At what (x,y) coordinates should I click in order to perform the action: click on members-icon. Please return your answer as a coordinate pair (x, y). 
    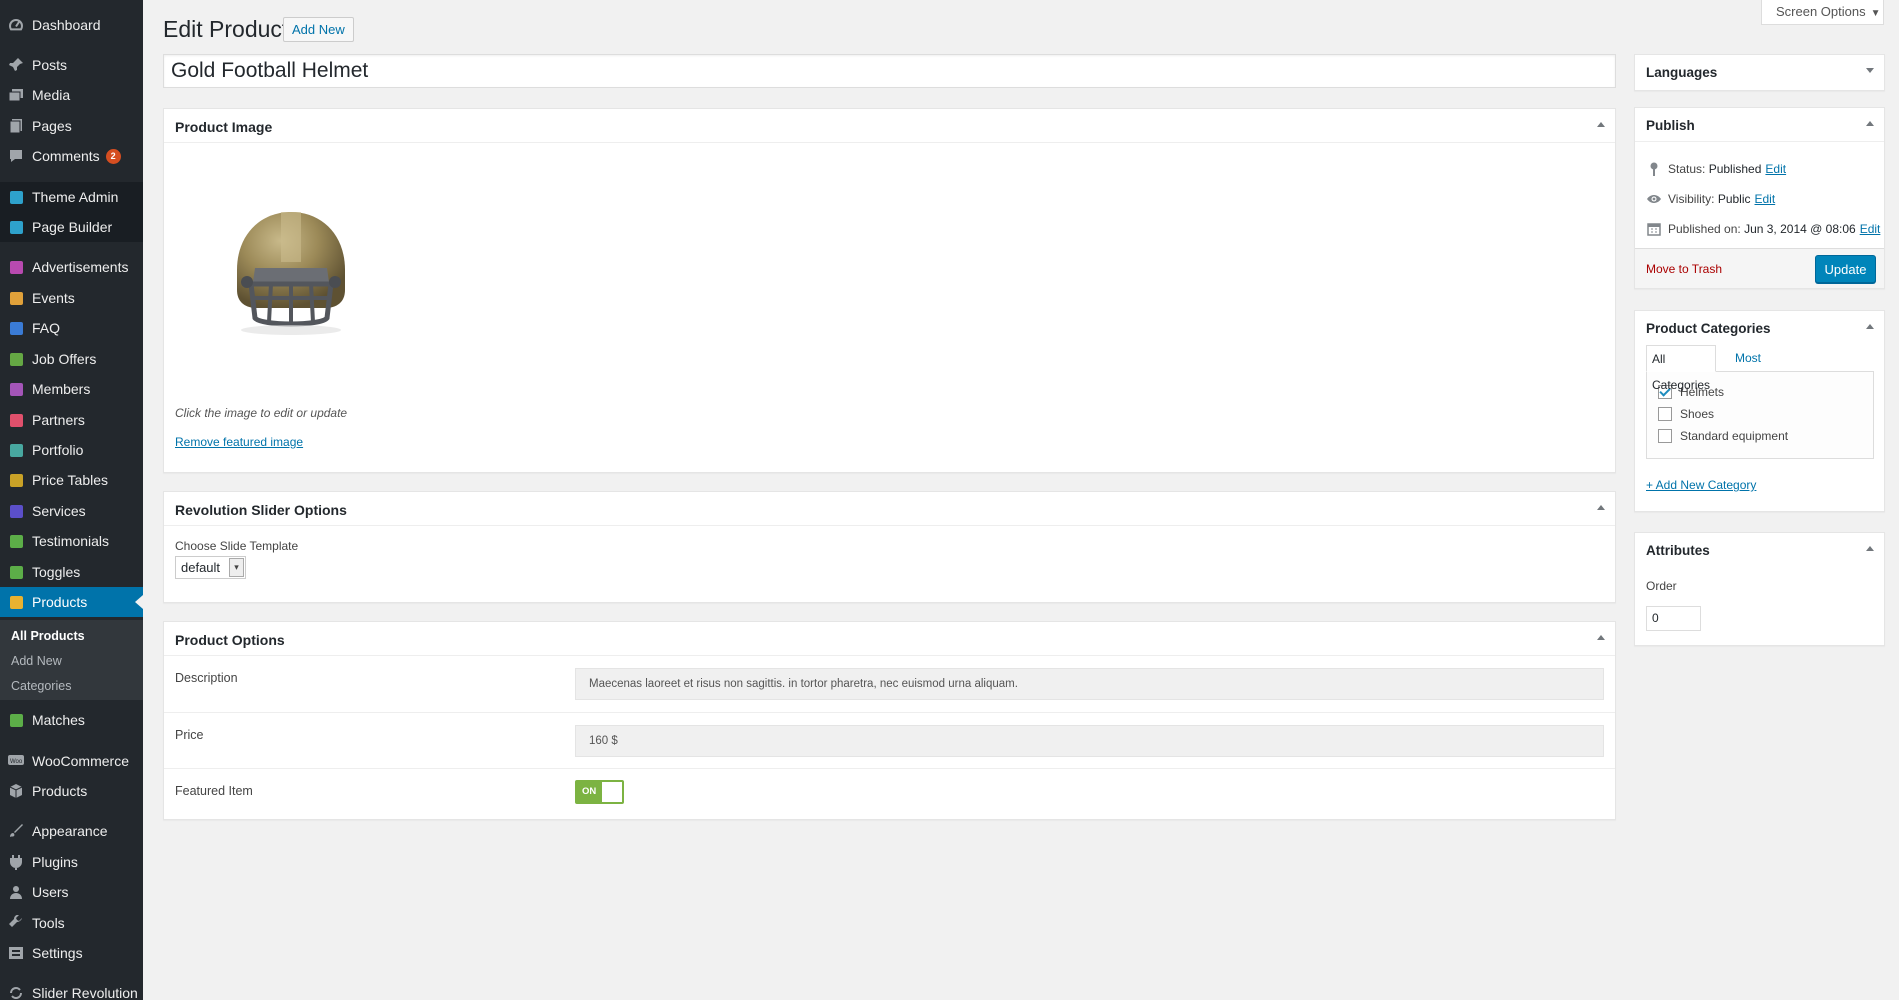
    Looking at the image, I should click on (16, 389).